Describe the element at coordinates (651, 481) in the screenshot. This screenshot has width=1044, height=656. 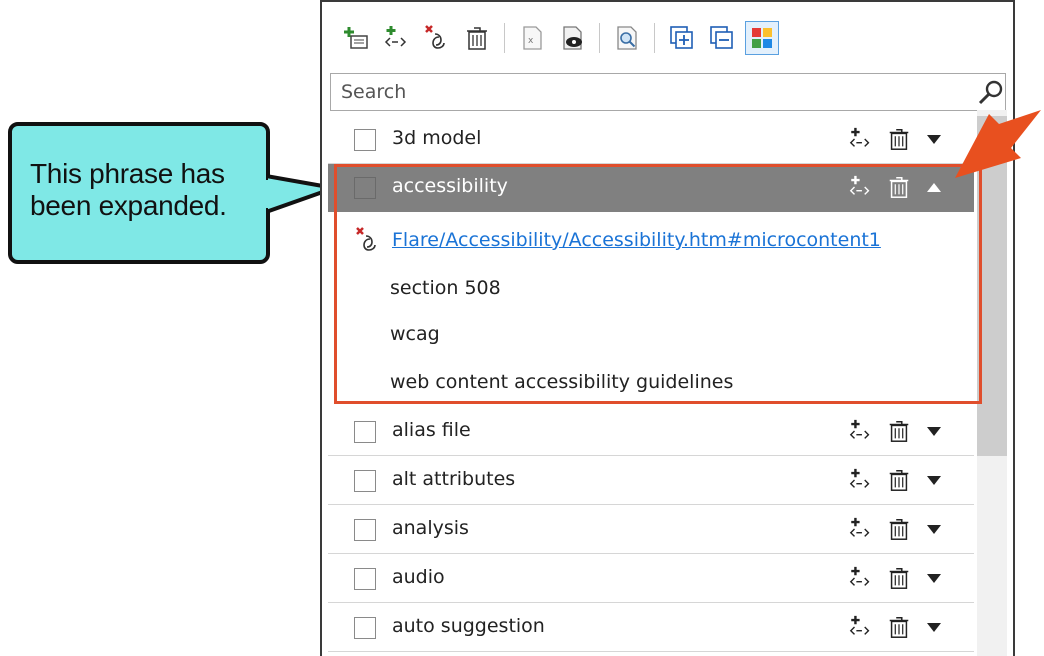
I see `phrase-row: alt attributes` at that location.